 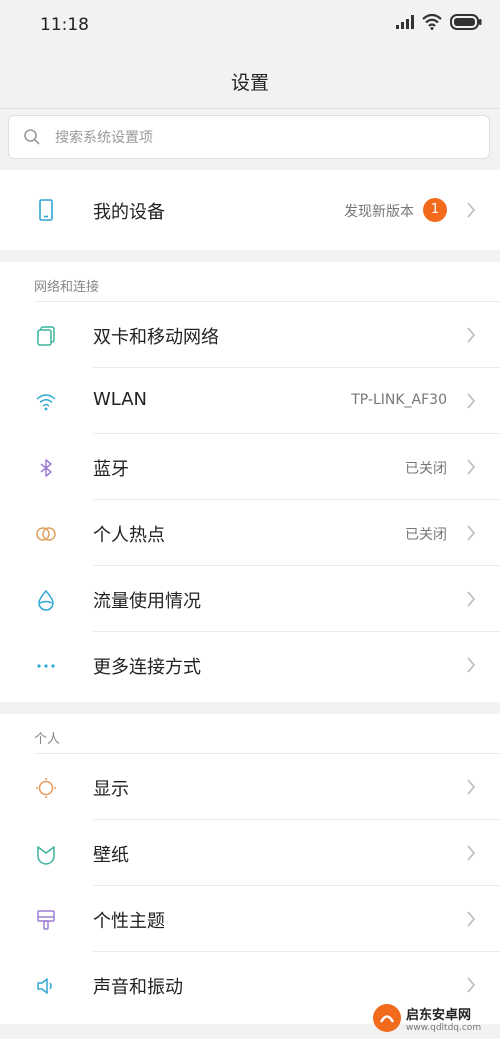 I want to click on search-area, so click(x=250, y=139).